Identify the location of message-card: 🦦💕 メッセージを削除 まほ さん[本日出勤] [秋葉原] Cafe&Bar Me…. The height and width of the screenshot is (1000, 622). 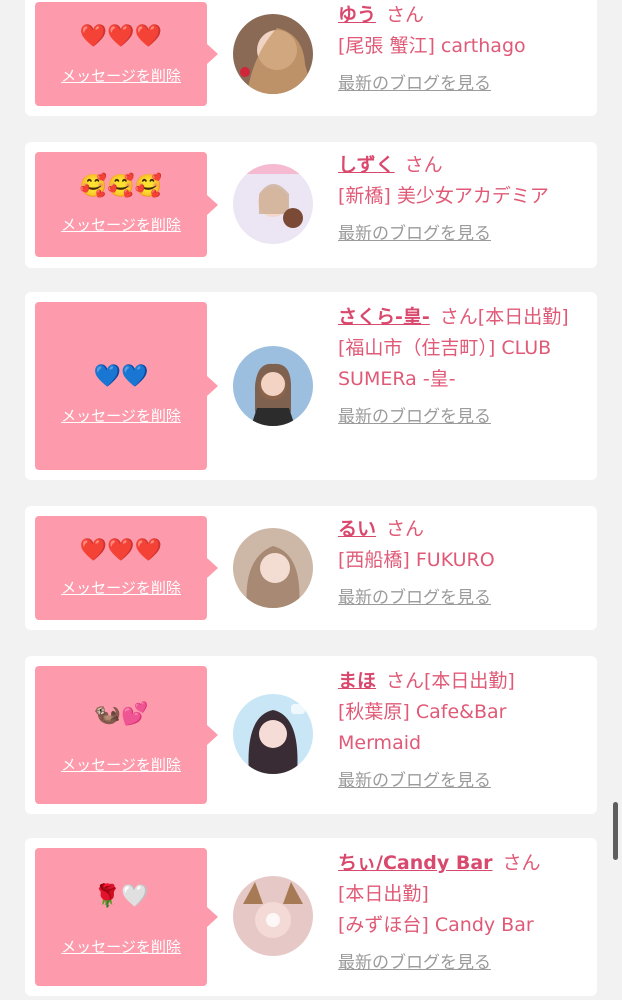
(311, 735).